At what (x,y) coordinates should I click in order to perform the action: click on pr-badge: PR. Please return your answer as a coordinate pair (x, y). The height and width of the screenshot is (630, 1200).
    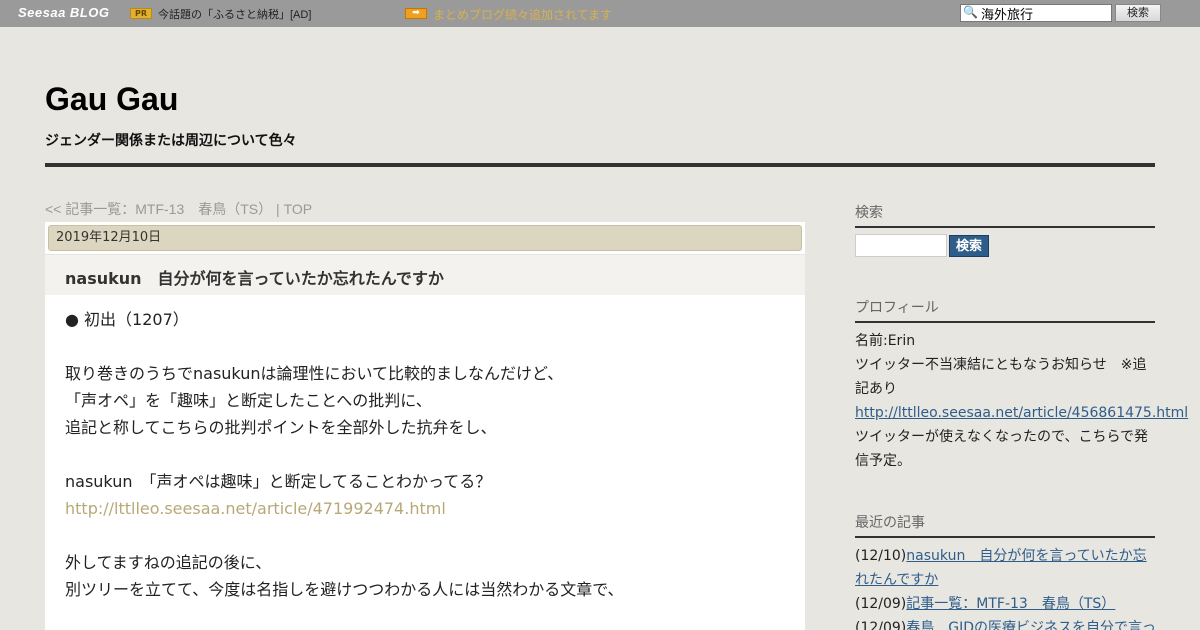
    Looking at the image, I should click on (141, 13).